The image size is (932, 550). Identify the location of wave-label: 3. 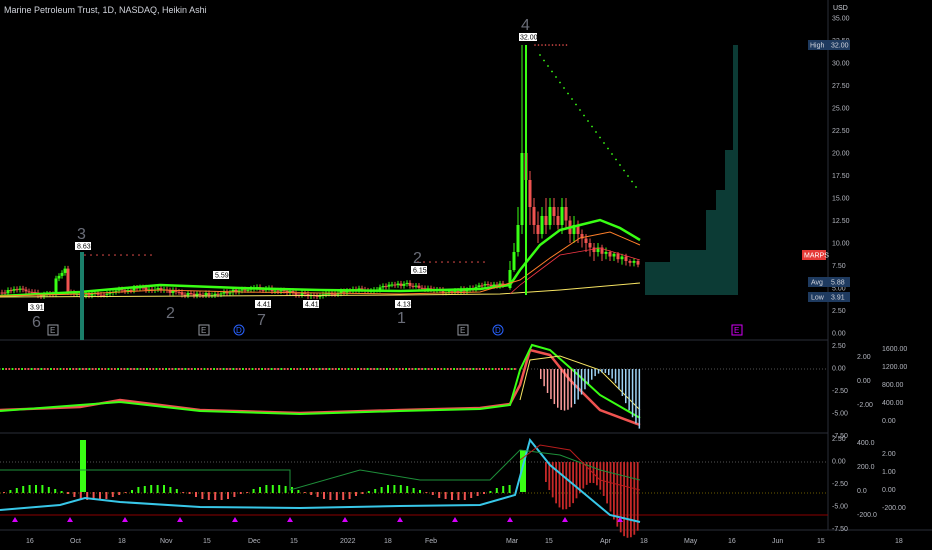
(81, 234).